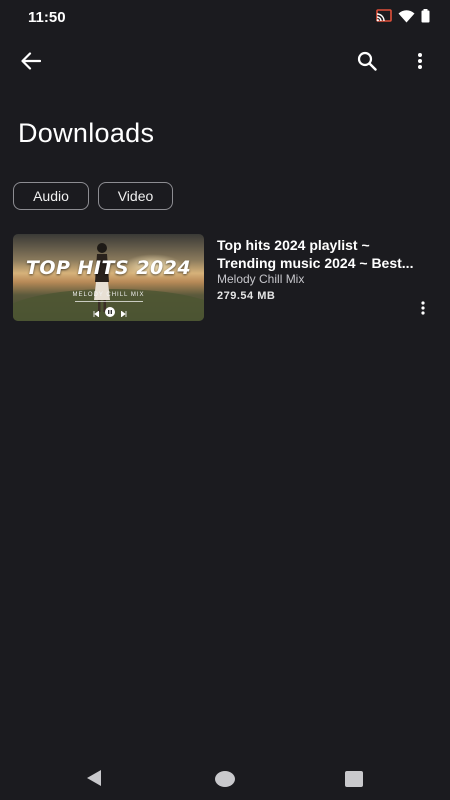 The image size is (450, 800). Describe the element at coordinates (93, 196) in the screenshot. I see `filter-chips: Audio Video` at that location.